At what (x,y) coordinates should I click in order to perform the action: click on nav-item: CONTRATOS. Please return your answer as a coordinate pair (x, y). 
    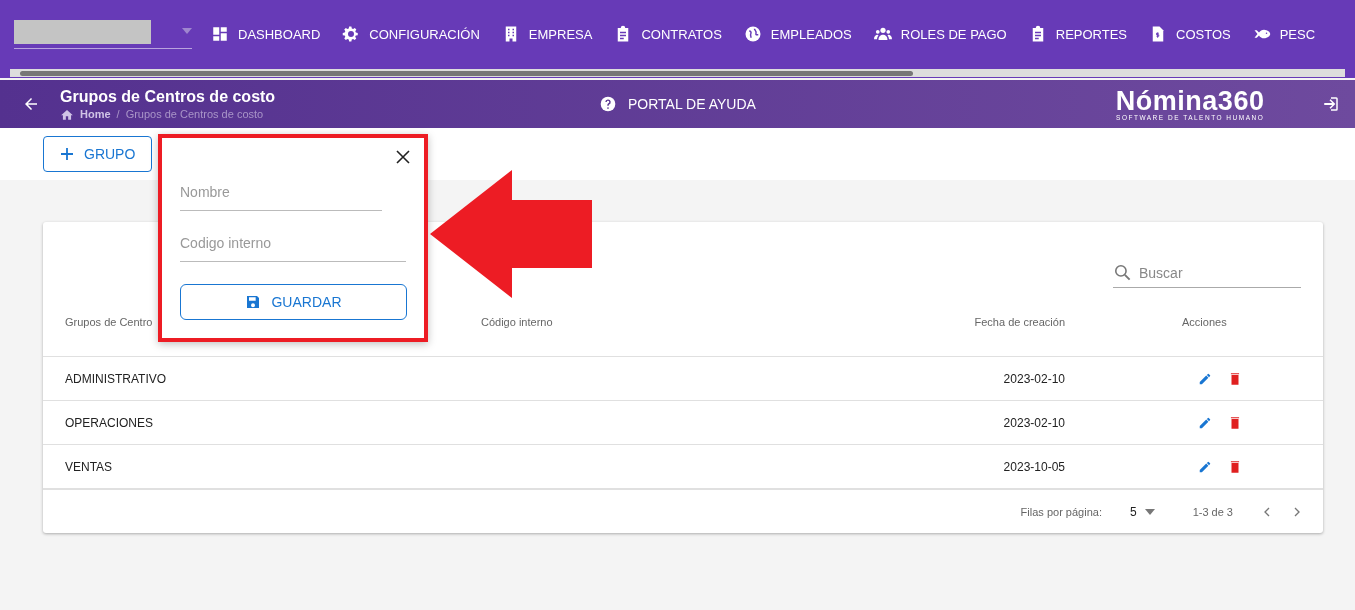
    Looking at the image, I should click on (668, 34).